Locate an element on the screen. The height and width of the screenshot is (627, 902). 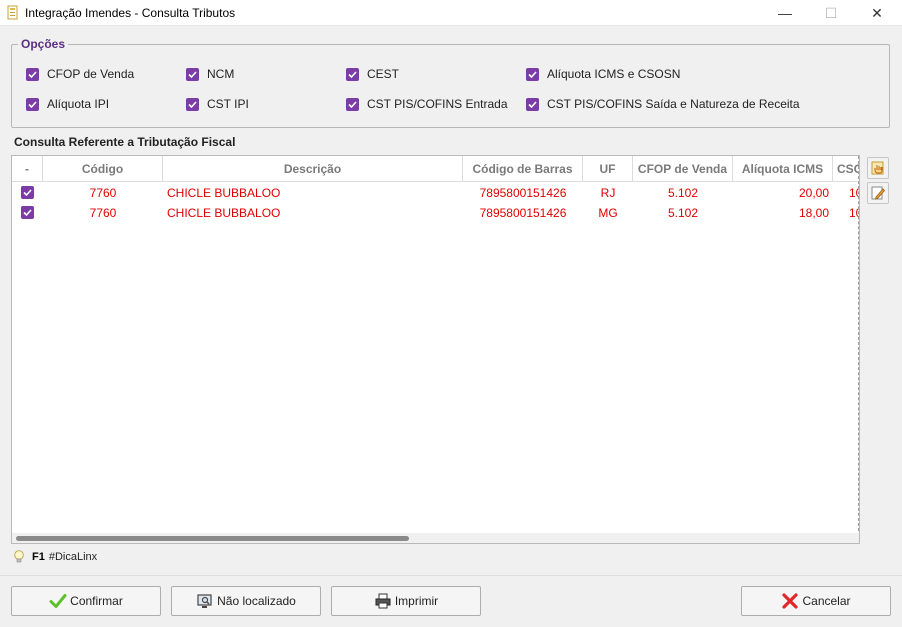
tip-text: #DicaLinx is located at coordinates (73, 557).